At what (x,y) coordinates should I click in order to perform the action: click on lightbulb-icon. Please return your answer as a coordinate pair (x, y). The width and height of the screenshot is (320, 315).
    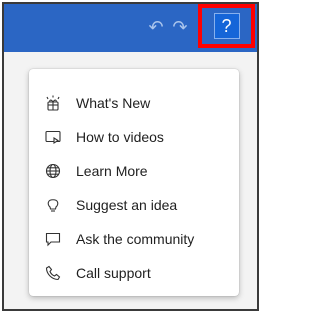
    Looking at the image, I should click on (53, 205).